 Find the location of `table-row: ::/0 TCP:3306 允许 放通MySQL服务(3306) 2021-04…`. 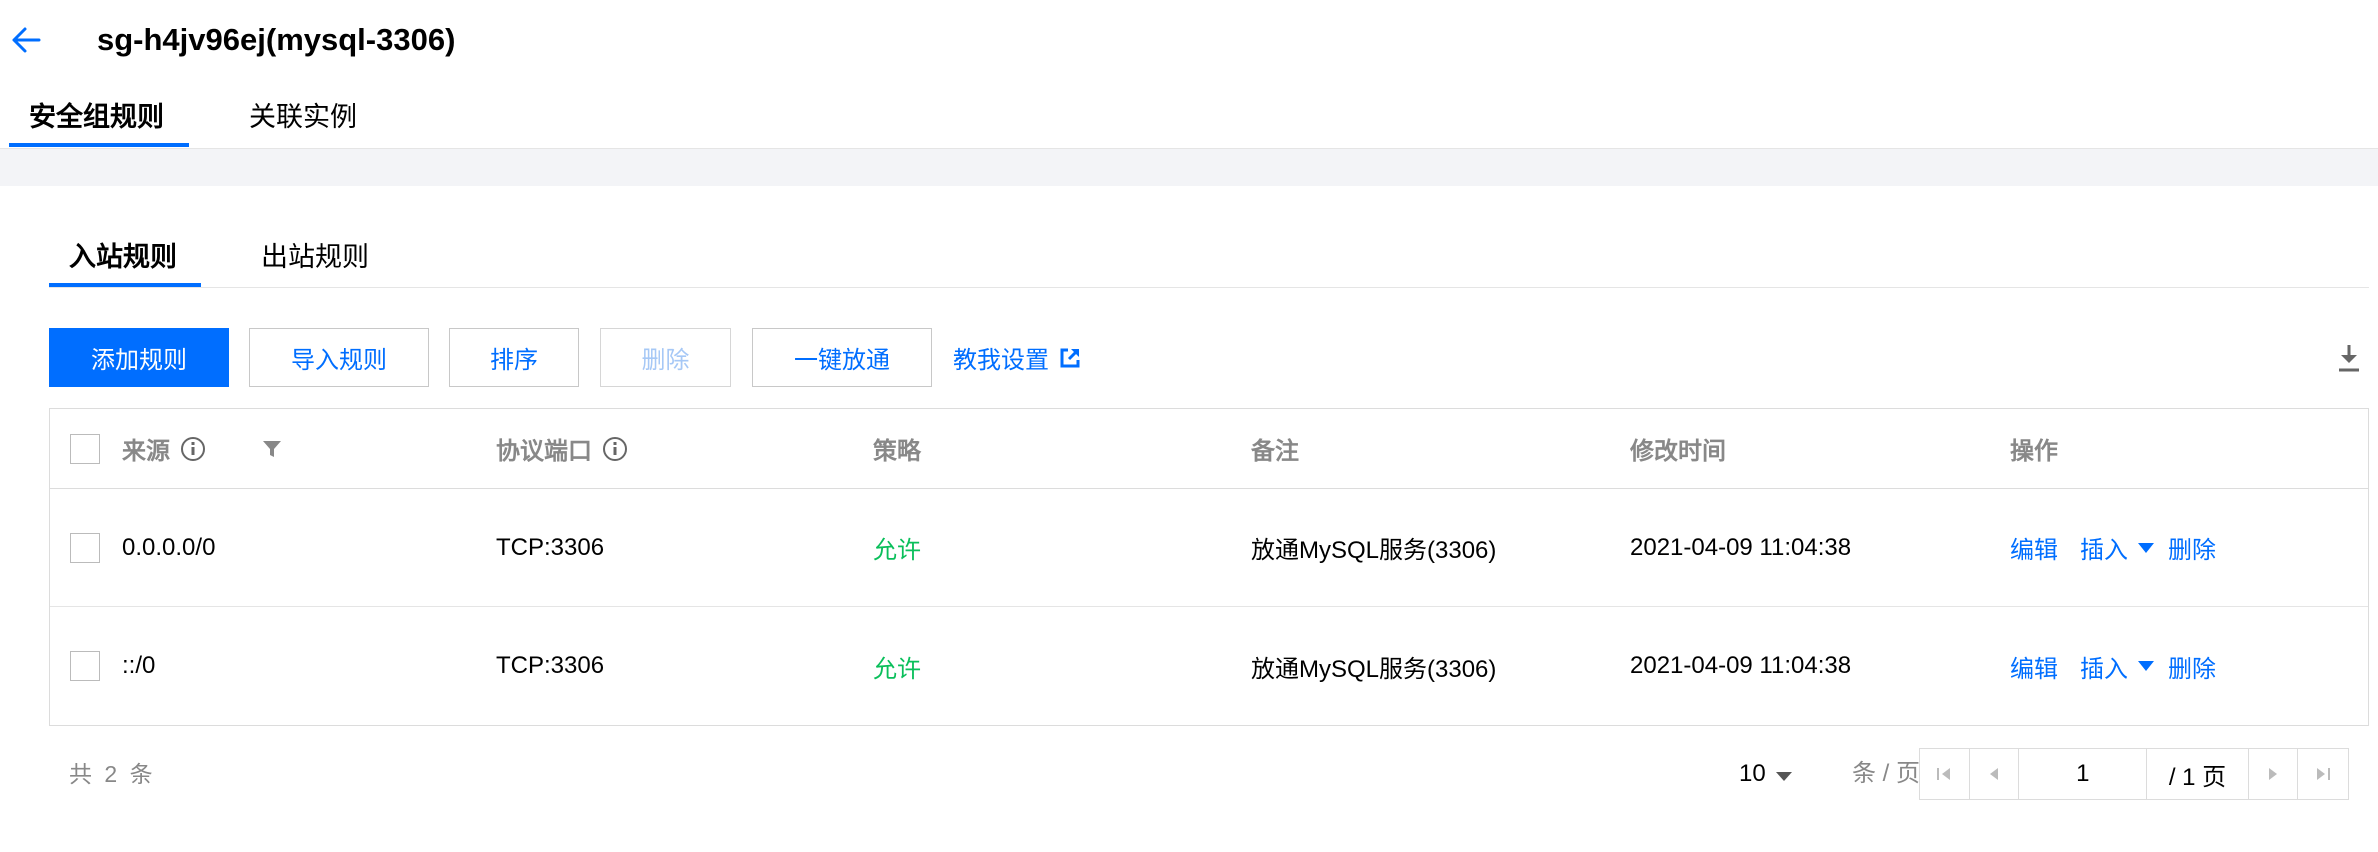

table-row: ::/0 TCP:3306 允许 放通MySQL服务(3306) 2021-04… is located at coordinates (1209, 666).